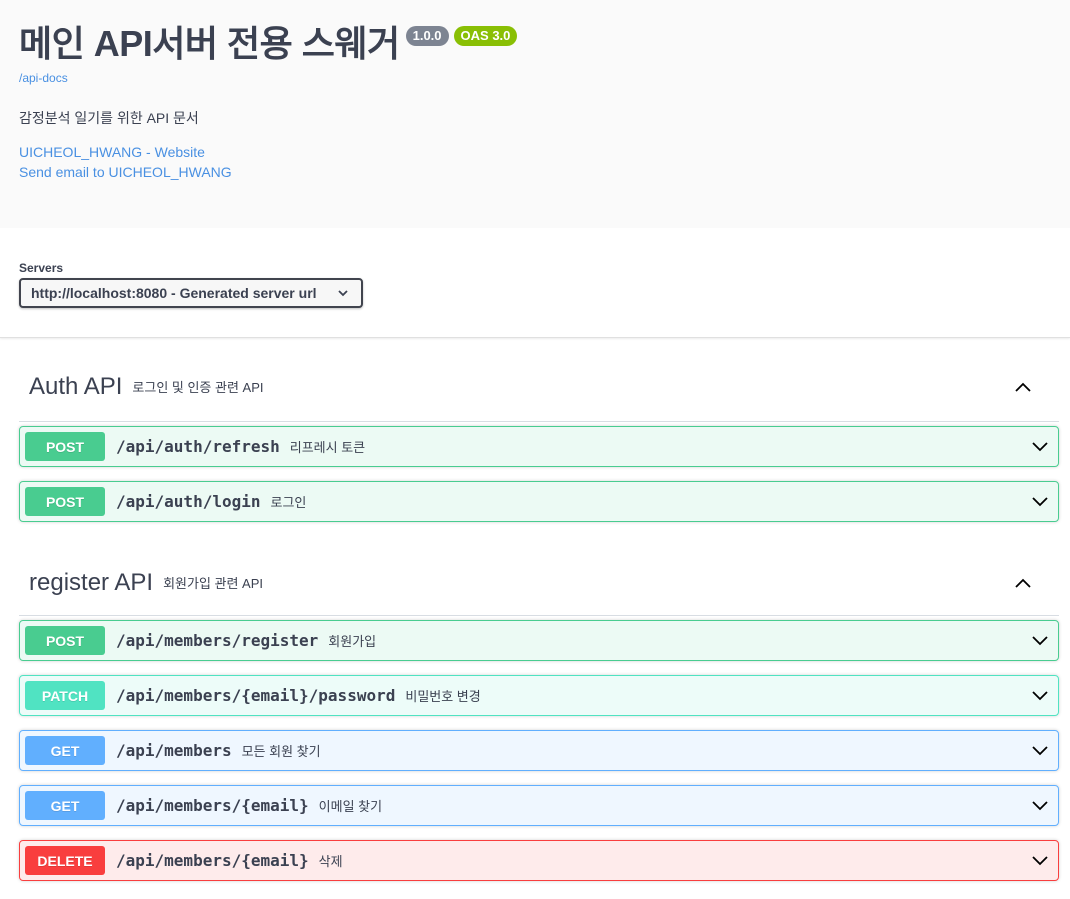  What do you see at coordinates (198, 446) in the screenshot?
I see `operation-path: /api/auth/refresh` at bounding box center [198, 446].